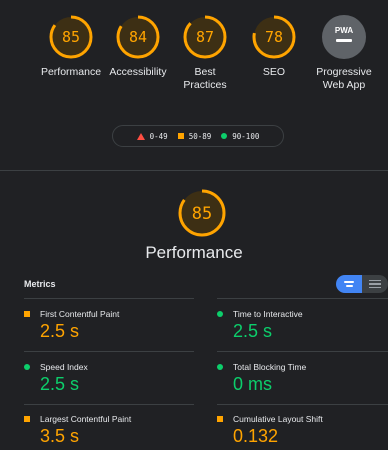 Image resolution: width=388 pixels, height=450 pixels. I want to click on gauge-seo: 78 SEO, so click(274, 46).